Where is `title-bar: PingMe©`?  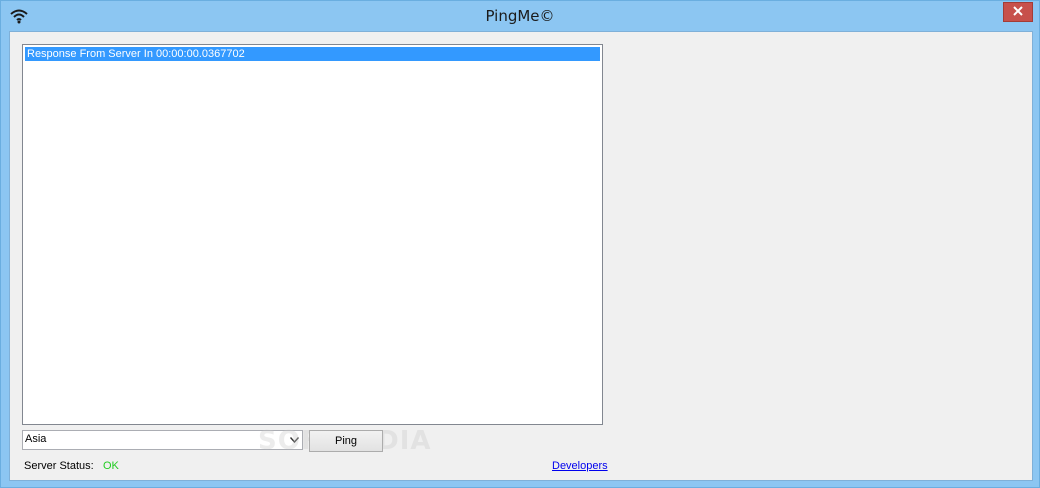
title-bar: PingMe© is located at coordinates (520, 16).